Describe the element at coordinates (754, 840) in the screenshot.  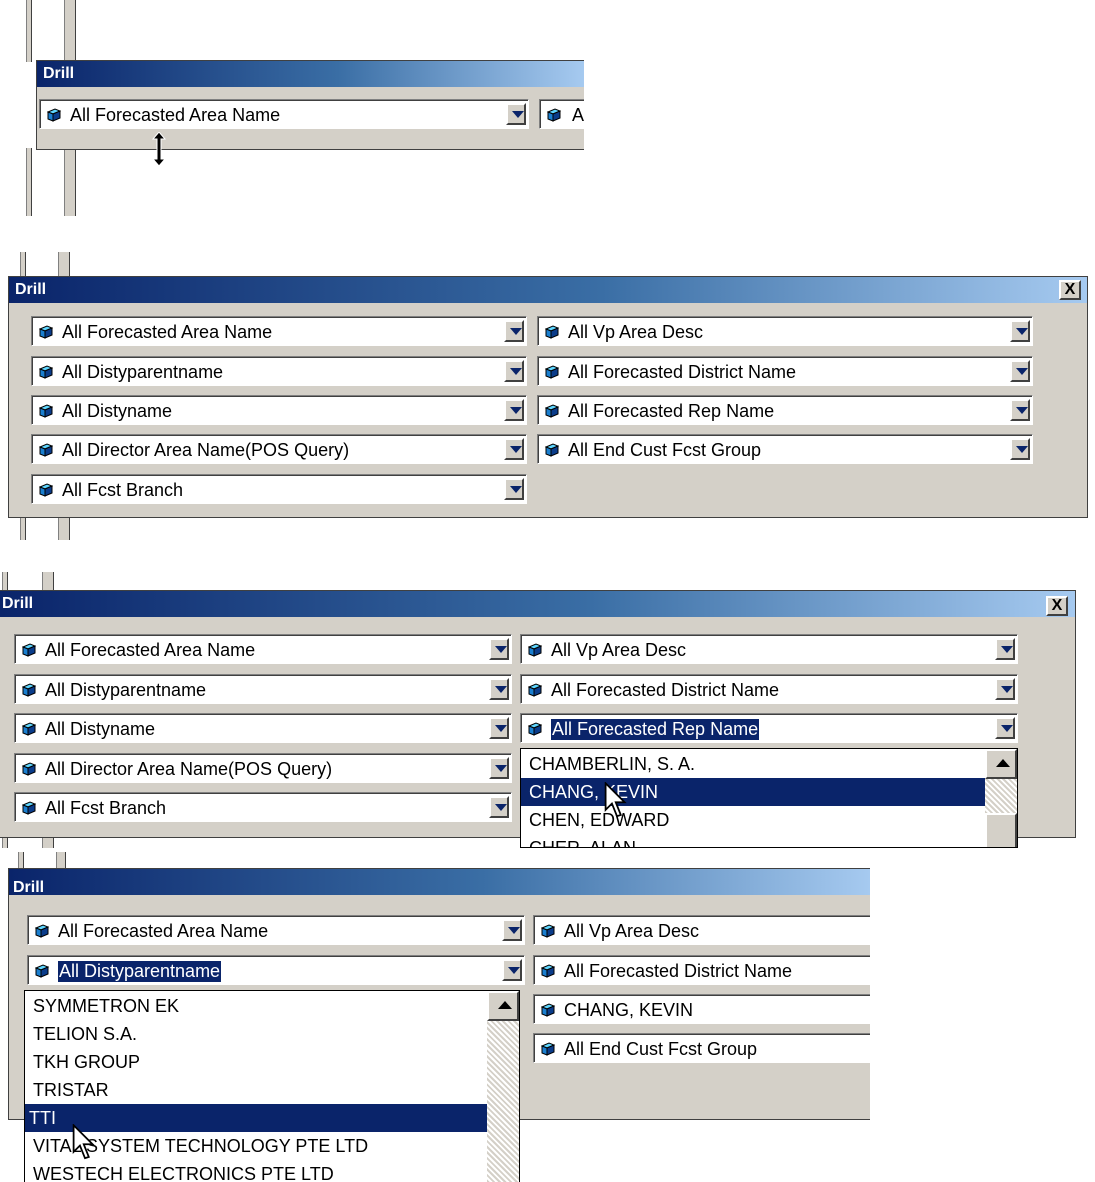
I see `list-item: CHER, ALAN` at that location.